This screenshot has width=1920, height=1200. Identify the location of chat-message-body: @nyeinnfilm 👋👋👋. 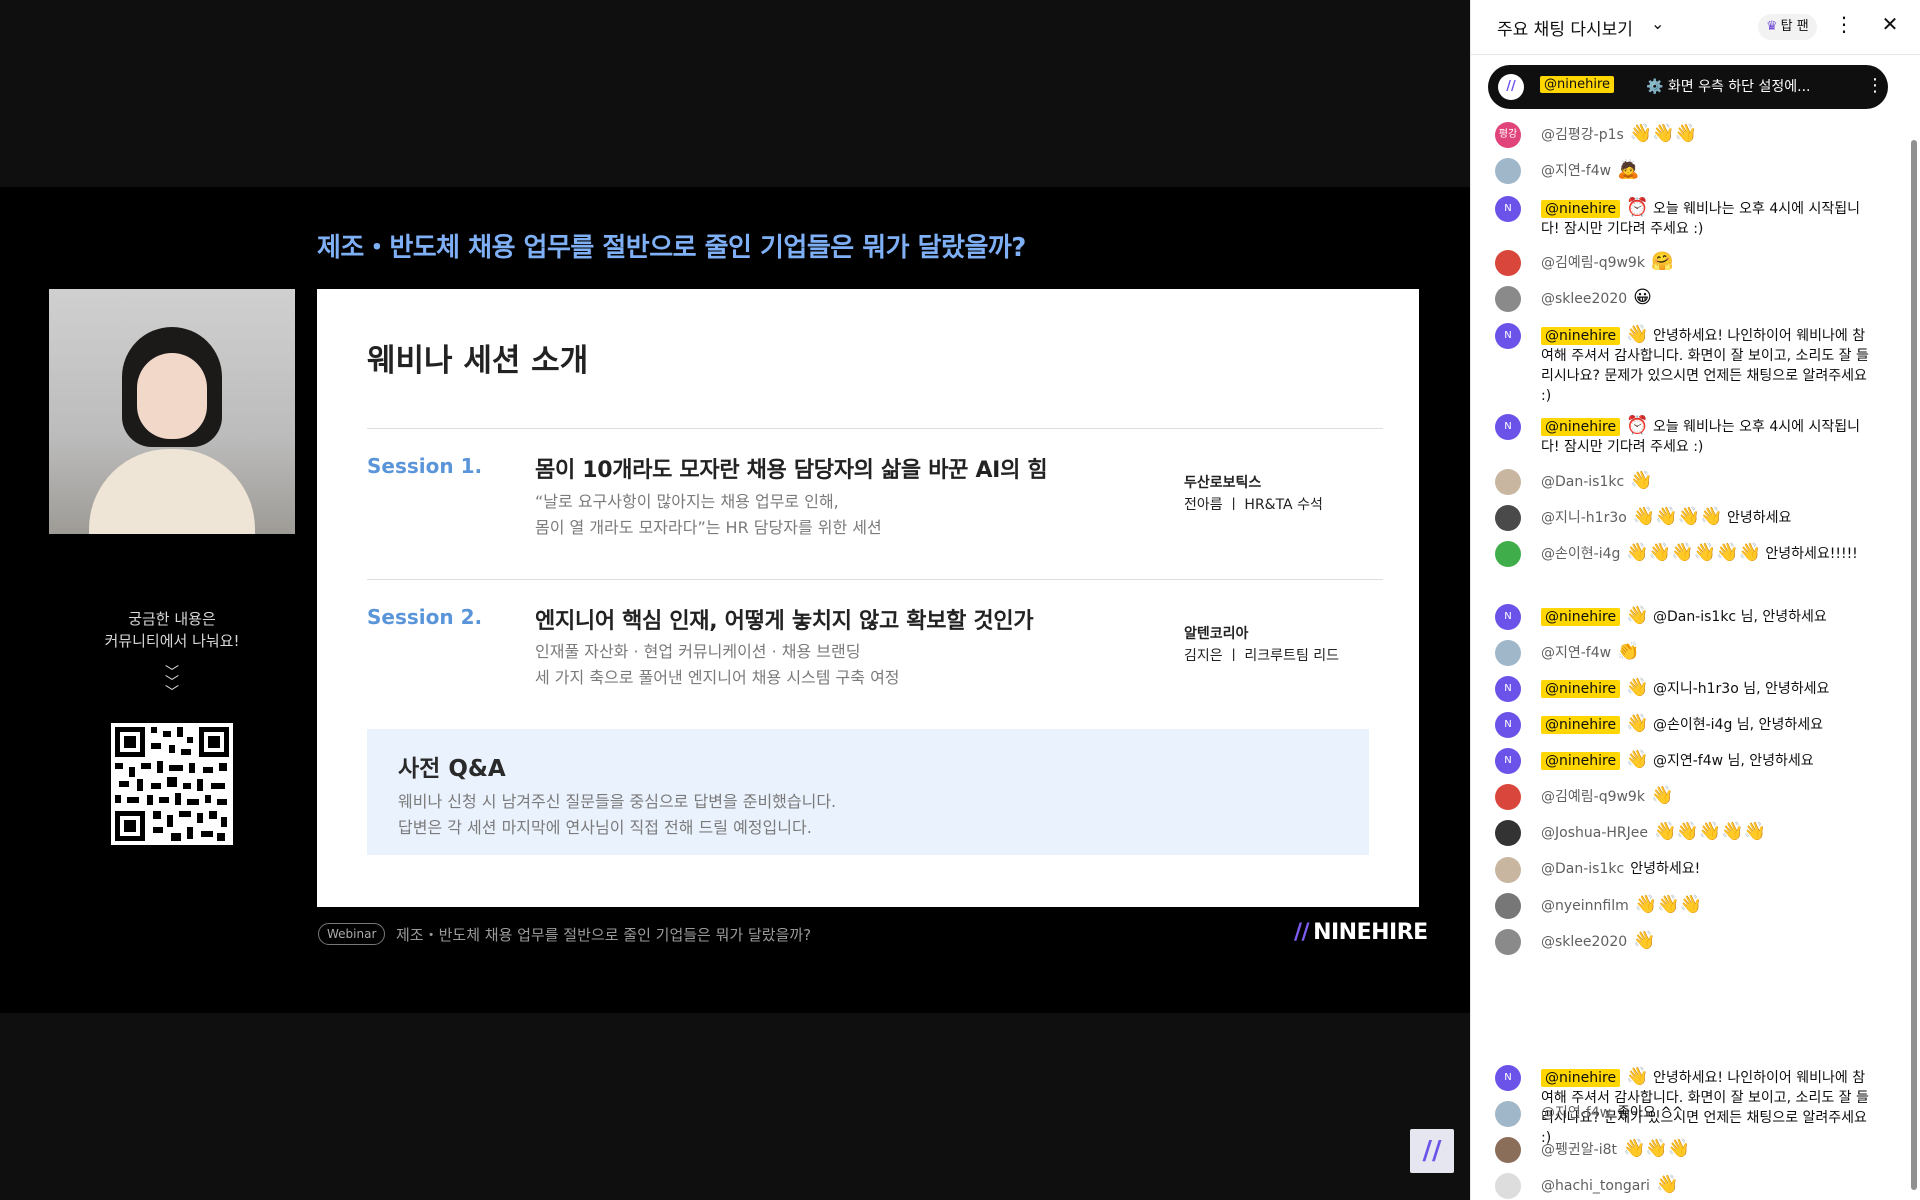
(1706, 905).